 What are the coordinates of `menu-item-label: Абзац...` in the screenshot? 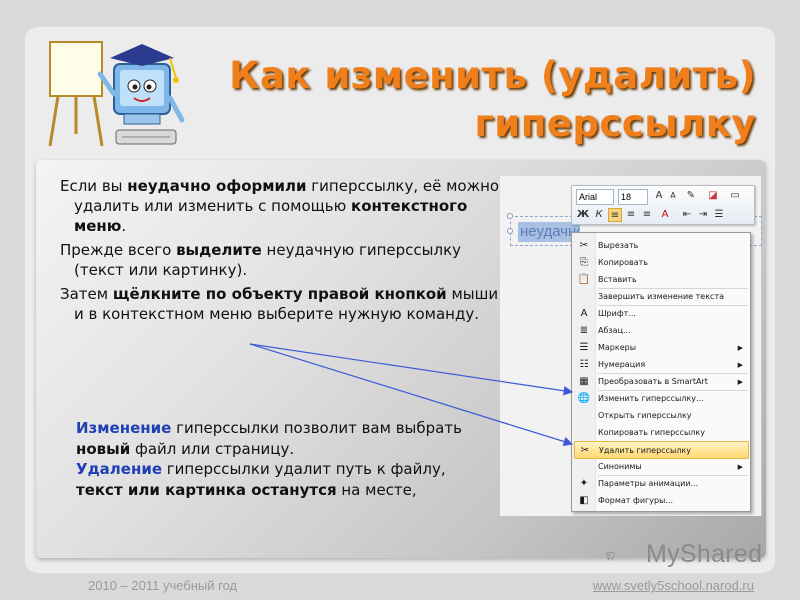 It's located at (614, 330).